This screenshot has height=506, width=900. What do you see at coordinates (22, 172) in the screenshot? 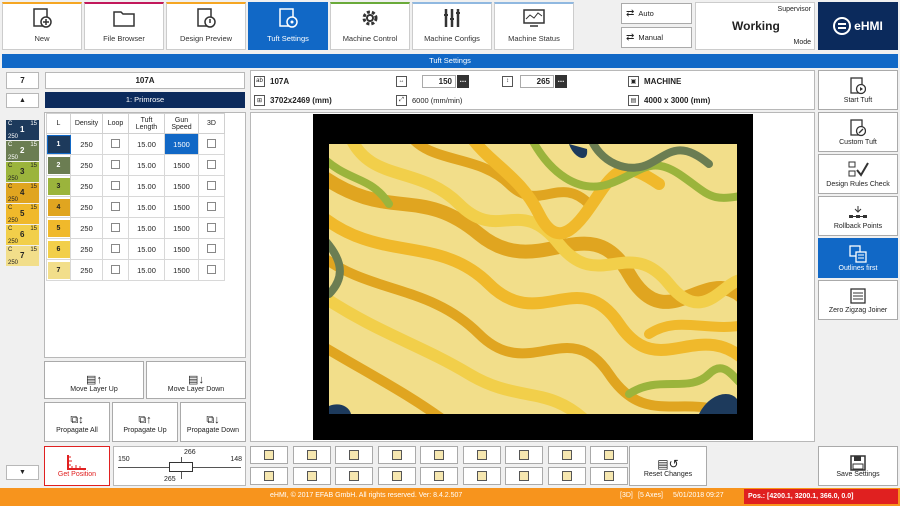
I see `layer-swatch: C 15 3 250` at bounding box center [22, 172].